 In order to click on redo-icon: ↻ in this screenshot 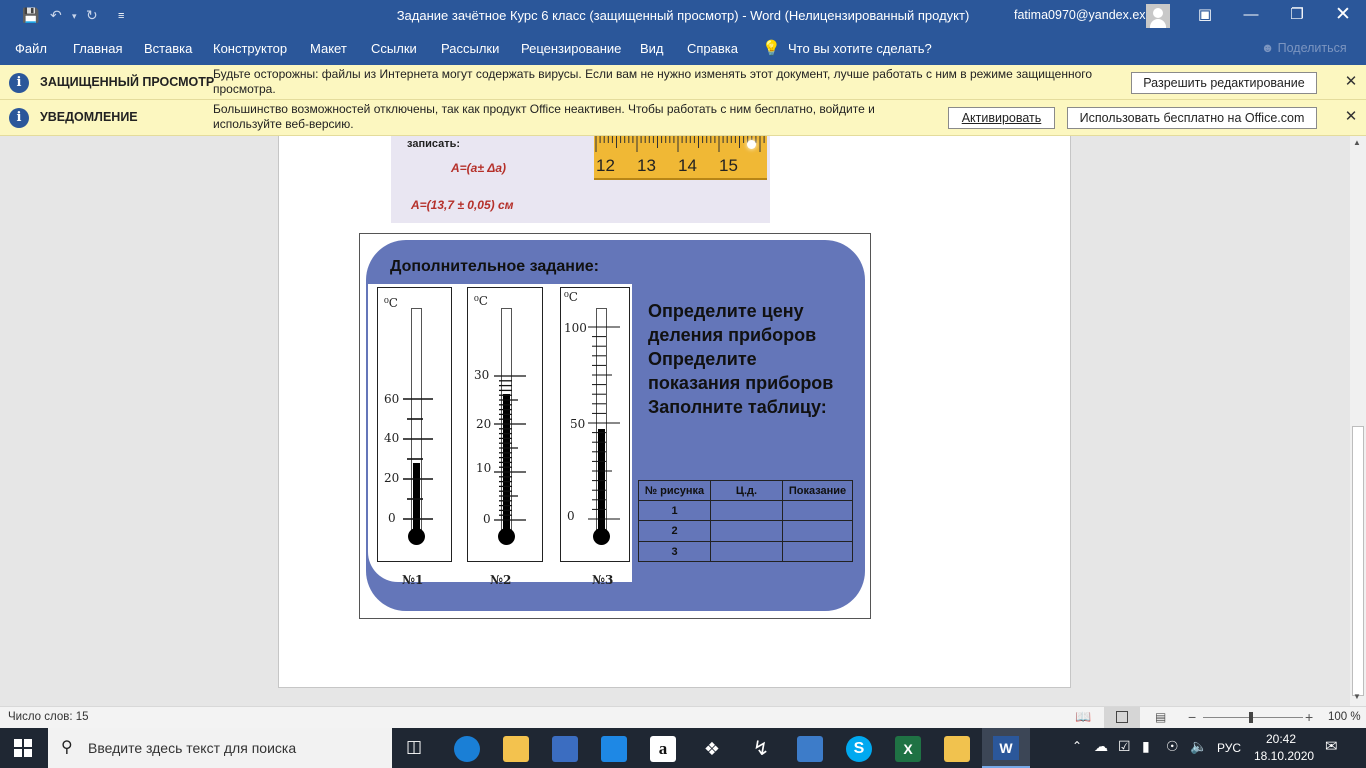, I will do `click(92, 15)`.